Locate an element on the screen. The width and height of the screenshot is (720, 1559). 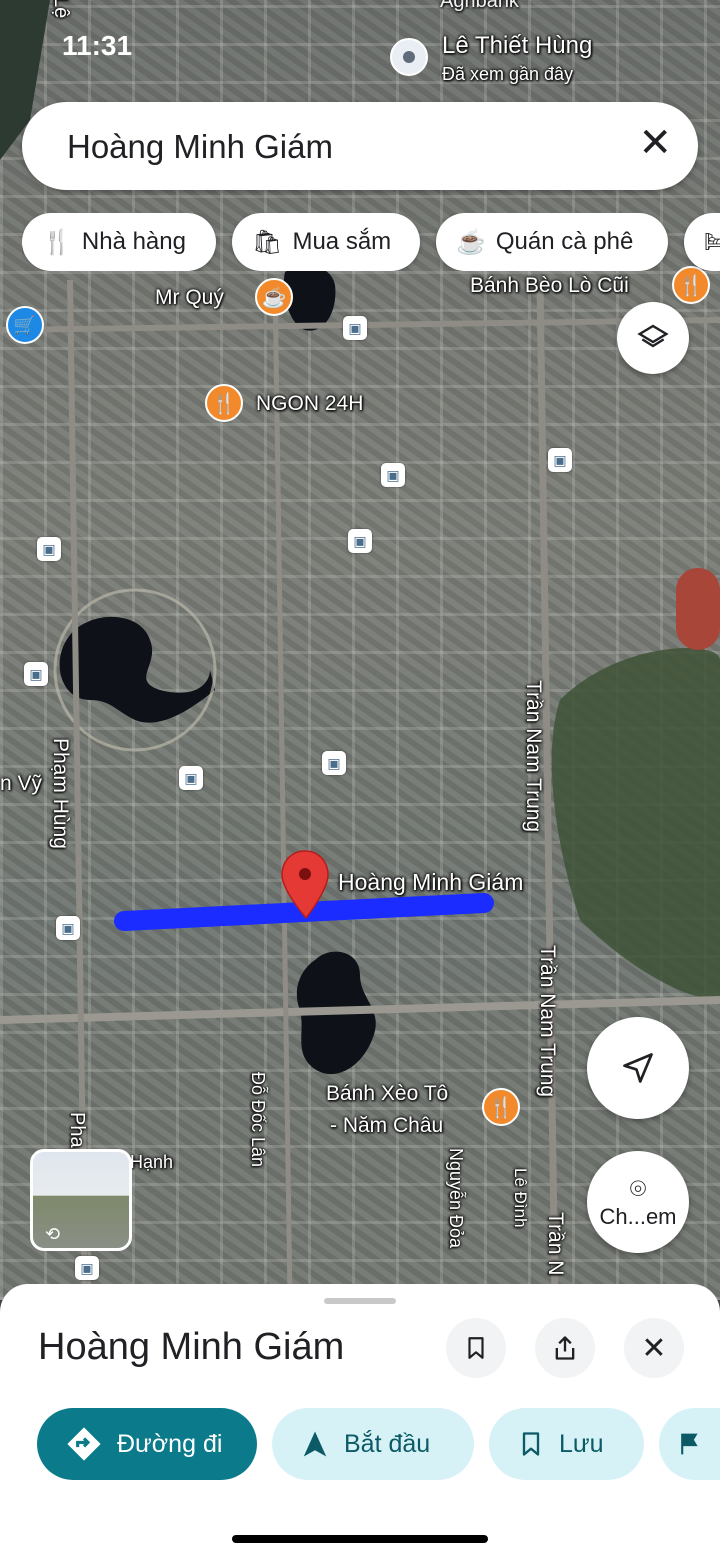
search-query: Hoàng Minh Giám is located at coordinates (200, 147).